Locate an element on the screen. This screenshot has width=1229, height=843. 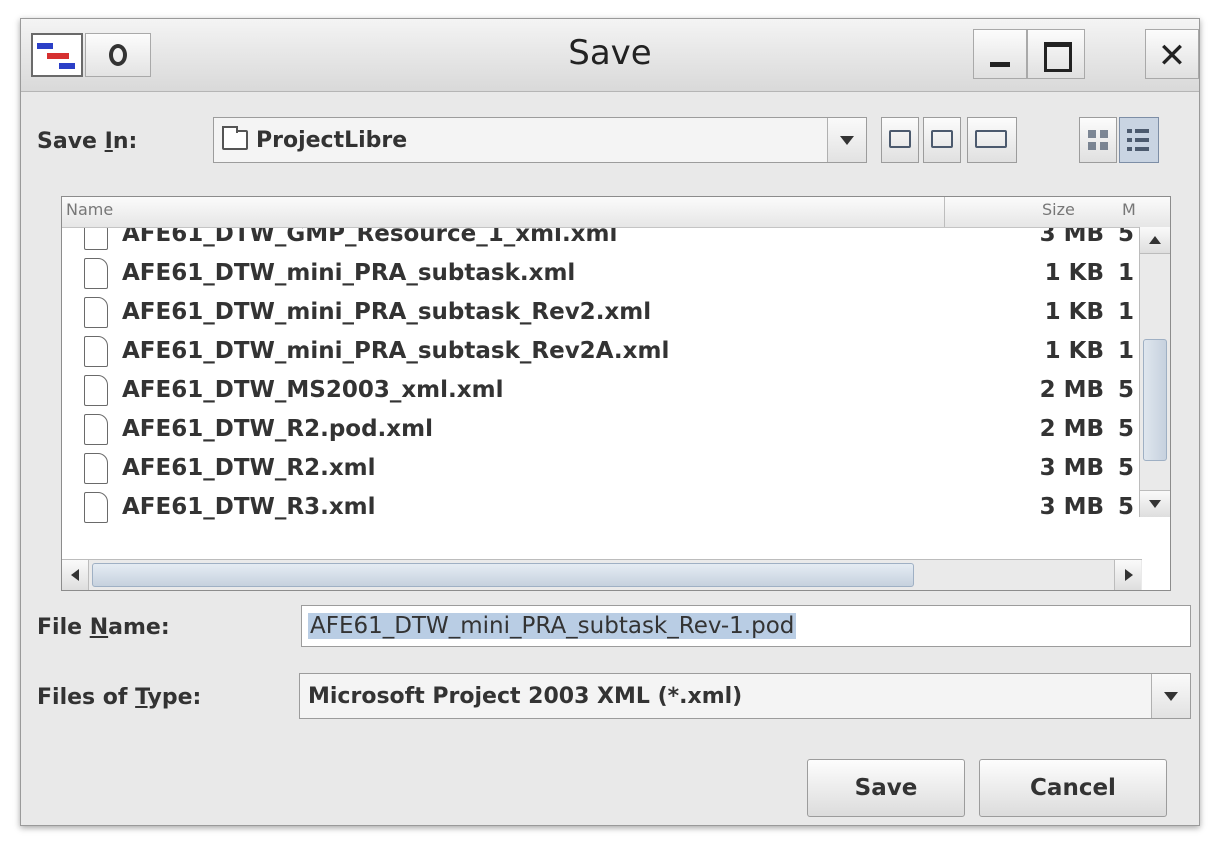
file-name: AFE61_DTW_MS2003_xml.xml is located at coordinates (313, 390).